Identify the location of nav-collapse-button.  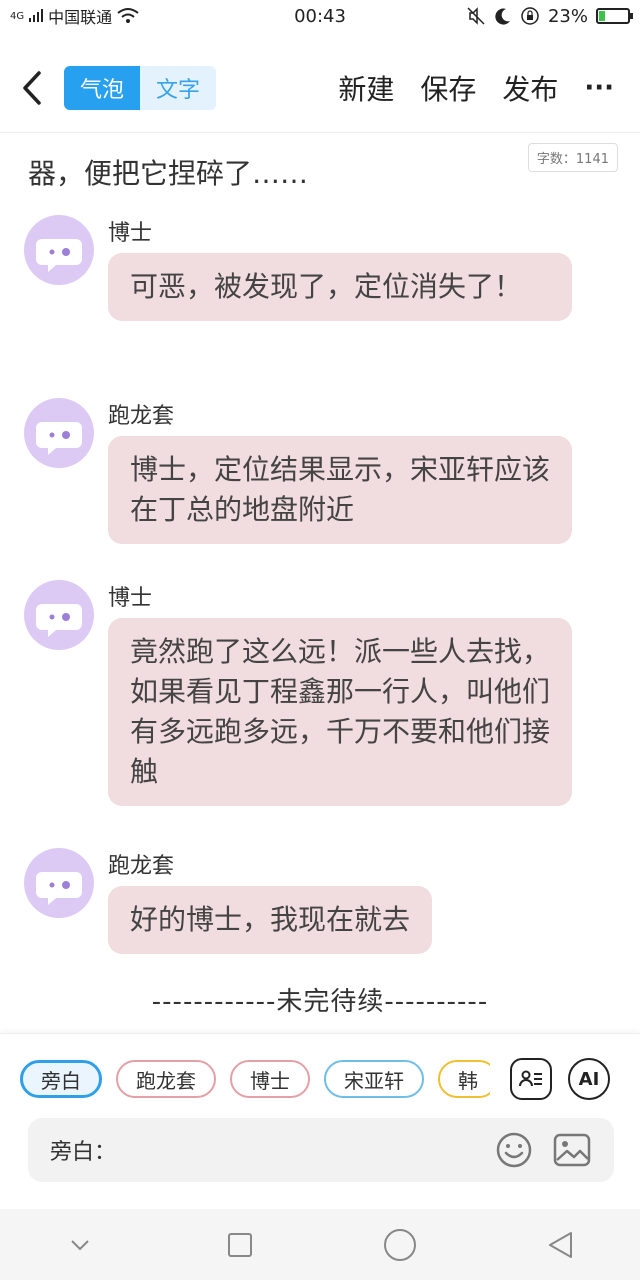
(80, 1245).